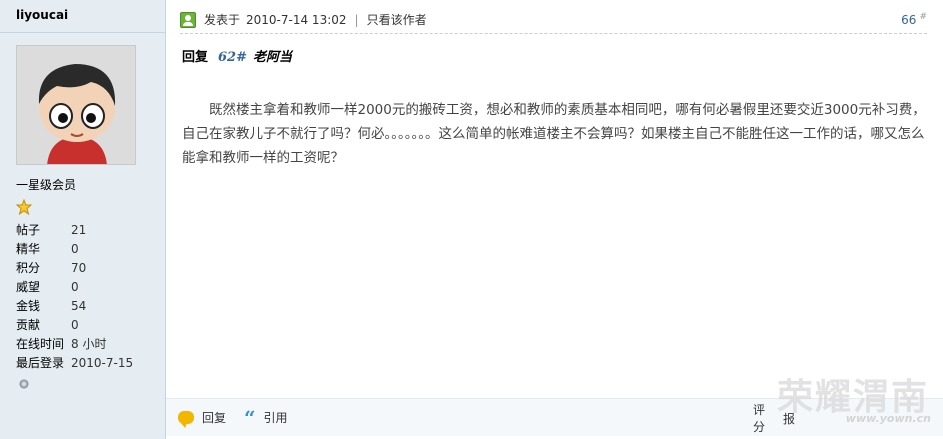 The width and height of the screenshot is (943, 439). I want to click on avatar-image, so click(76, 105).